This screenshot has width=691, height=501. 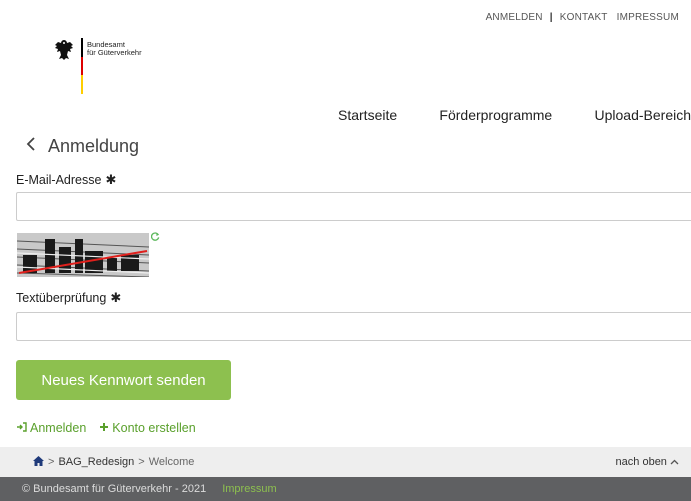 I want to click on email-label: E-Mail-Adresse ✱, so click(x=66, y=180).